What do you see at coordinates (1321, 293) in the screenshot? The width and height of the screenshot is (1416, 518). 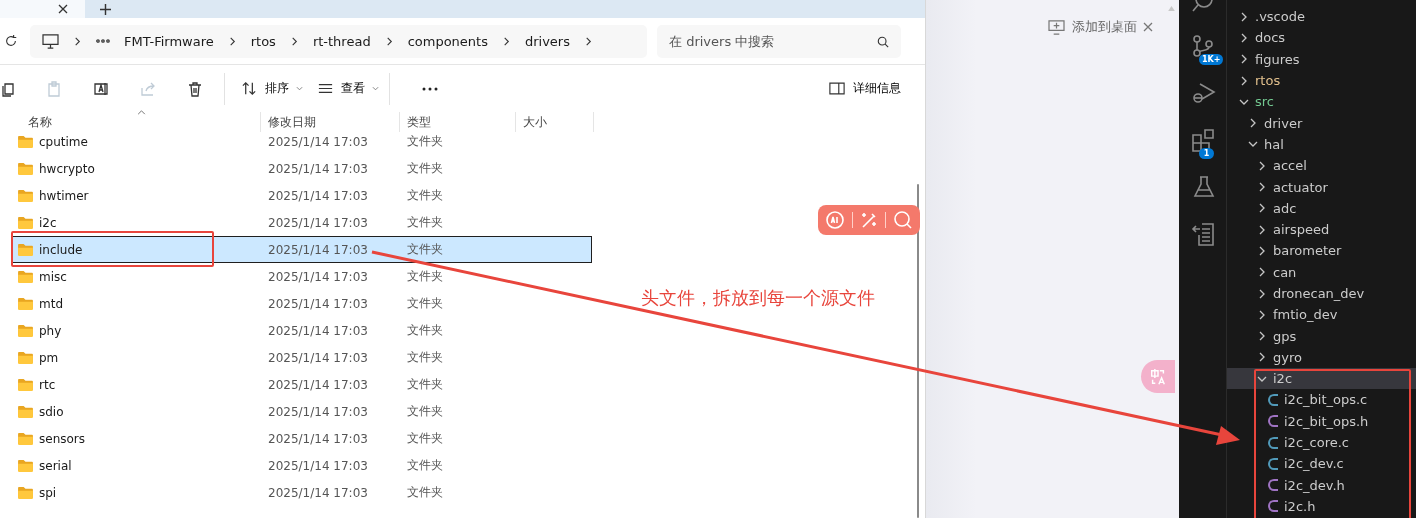 I see `tree-item: dronecan_dev` at bounding box center [1321, 293].